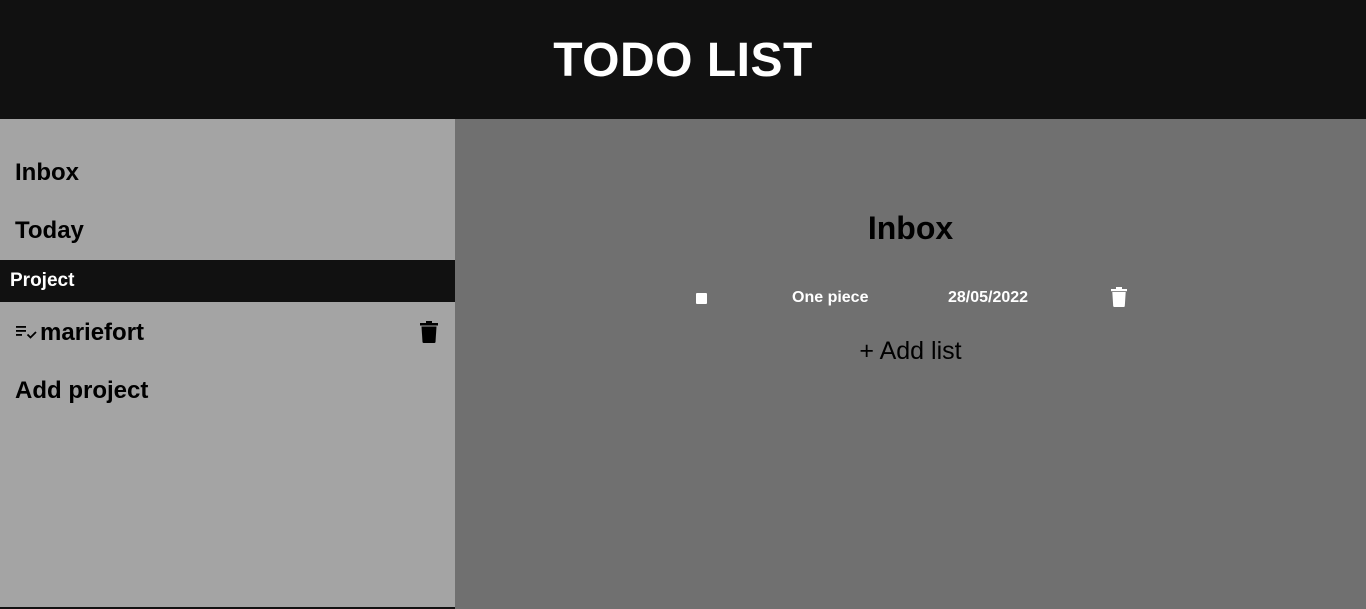  Describe the element at coordinates (227, 333) in the screenshot. I see `project-item: mariefort` at that location.